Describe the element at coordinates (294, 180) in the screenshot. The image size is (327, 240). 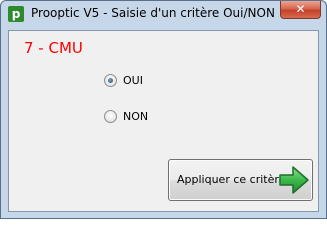
I see `green-arrow-right-icon` at that location.